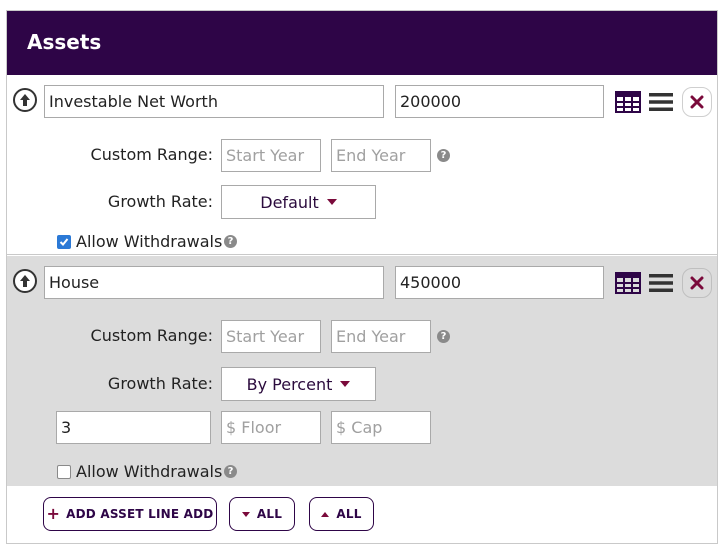  I want to click on growth-rate-value: By Percent, so click(289, 384).